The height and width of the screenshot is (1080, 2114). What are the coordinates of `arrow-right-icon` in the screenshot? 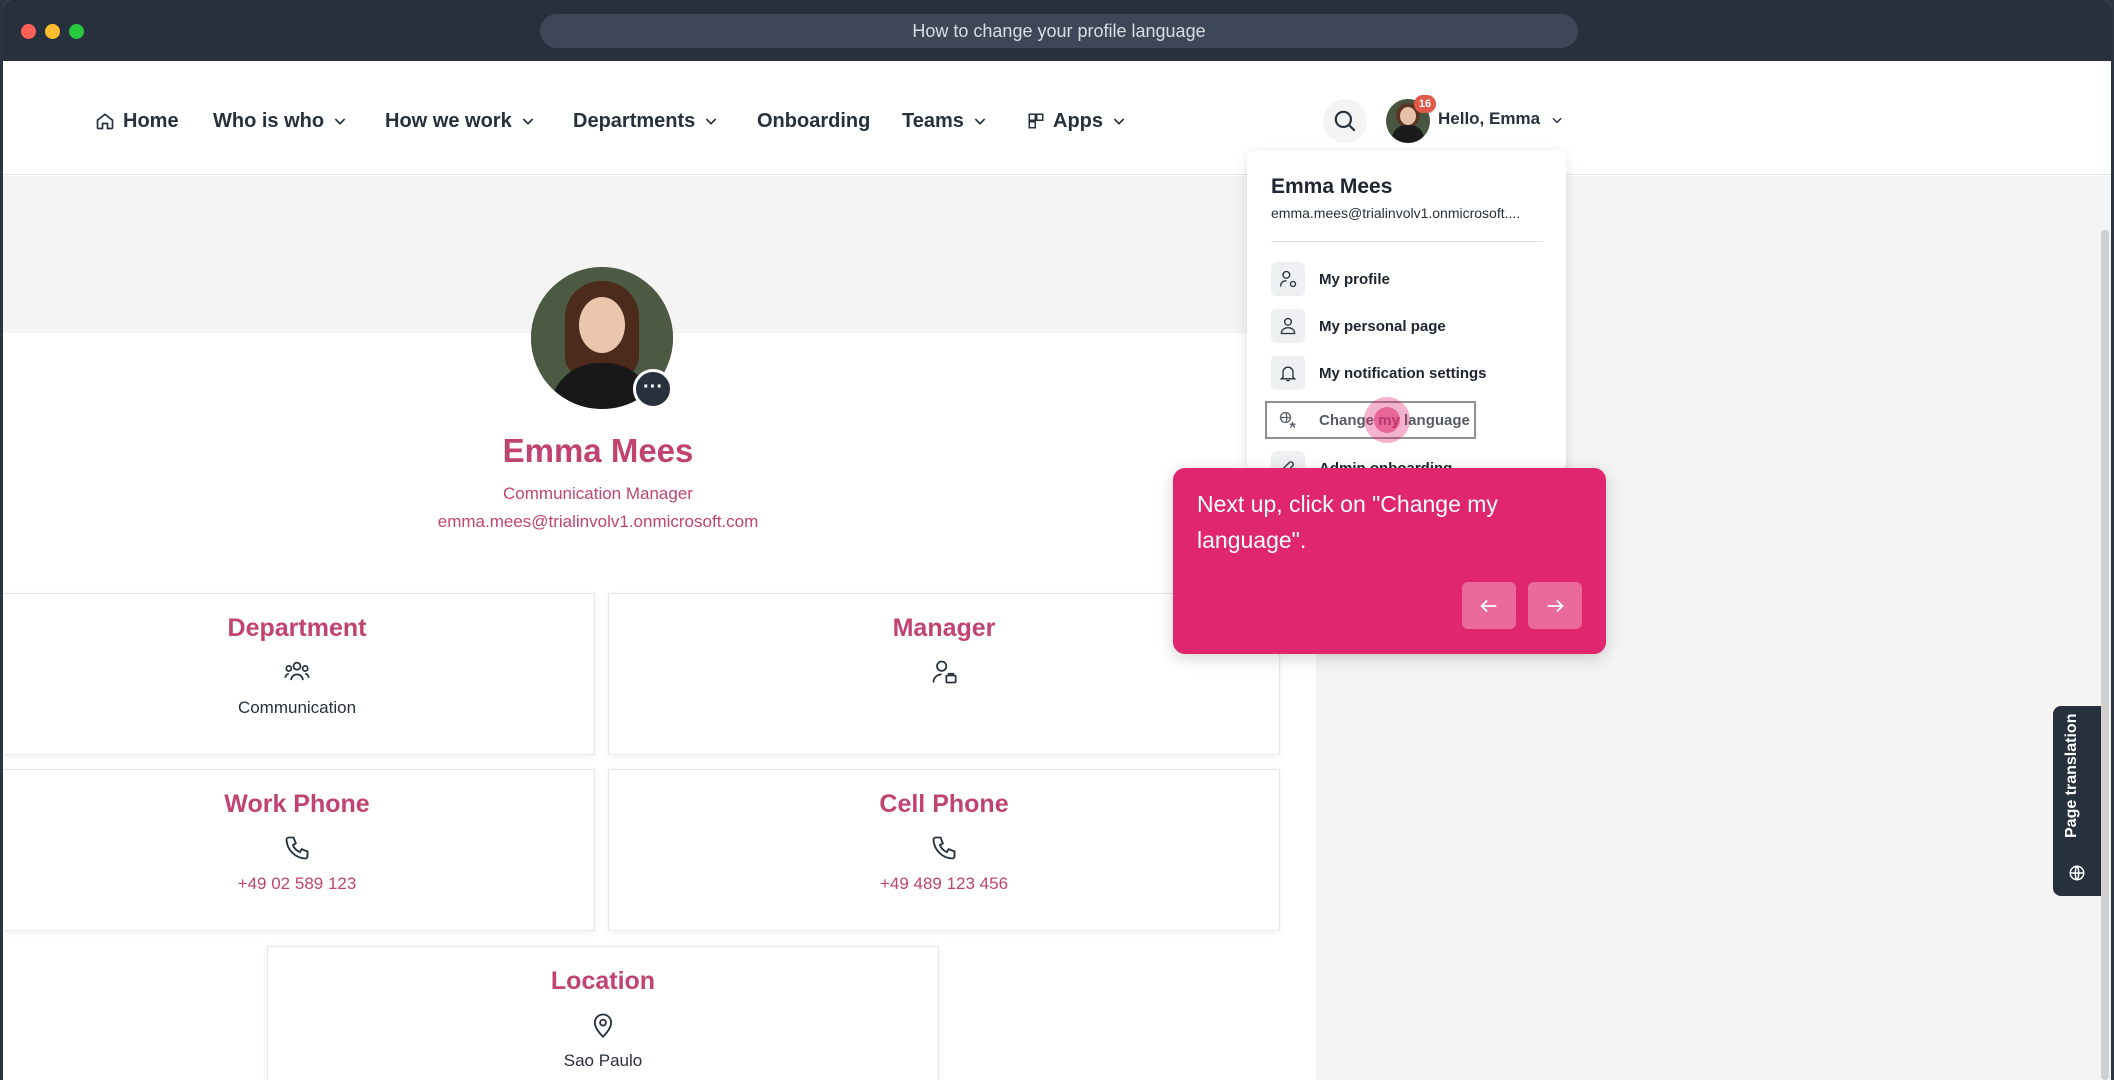 It's located at (1555, 605).